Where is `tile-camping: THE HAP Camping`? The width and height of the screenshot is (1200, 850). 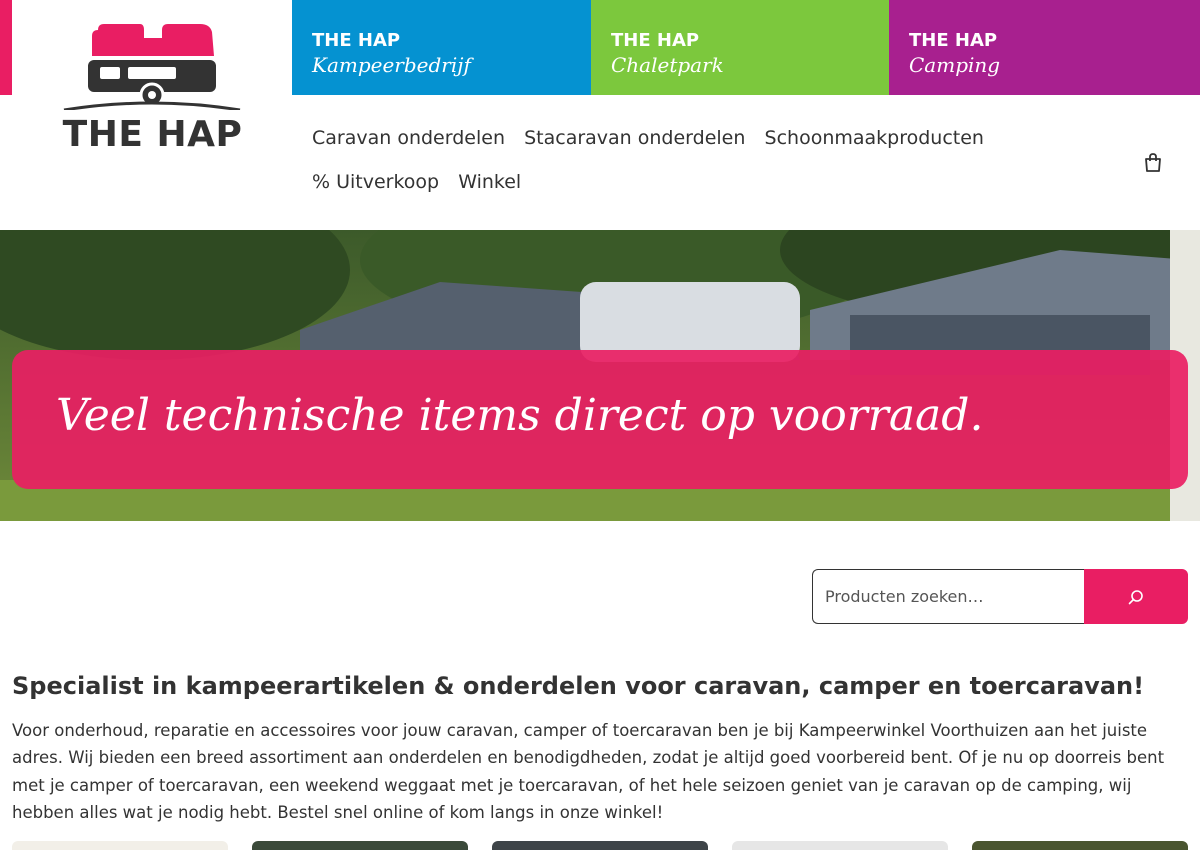 tile-camping: THE HAP Camping is located at coordinates (1044, 47).